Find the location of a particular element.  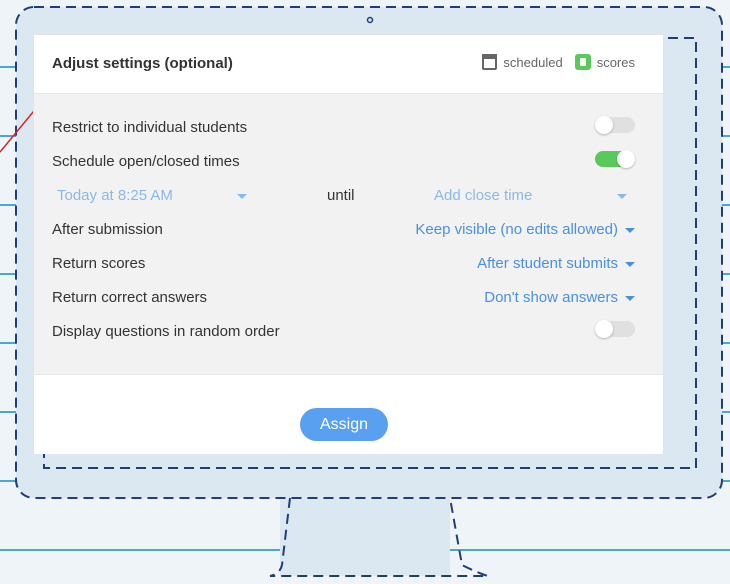

restrict-toggle is located at coordinates (615, 125).